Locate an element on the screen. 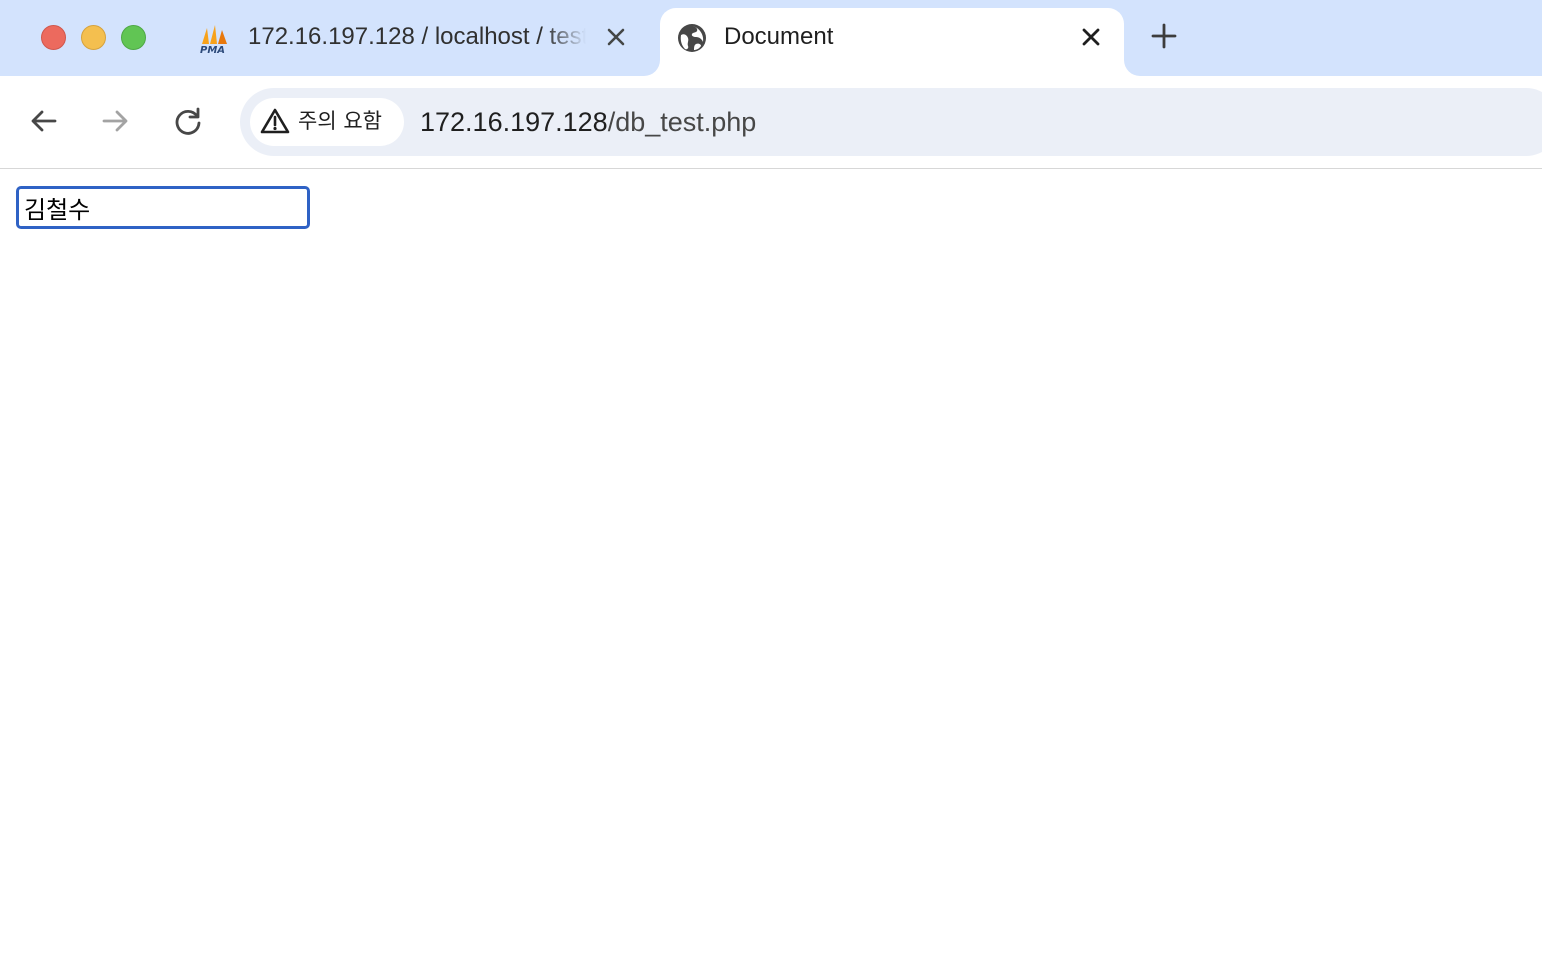 The image size is (1542, 980). browser-toolbar: 주의 요함 172.16.197.128/db_test.php is located at coordinates (771, 122).